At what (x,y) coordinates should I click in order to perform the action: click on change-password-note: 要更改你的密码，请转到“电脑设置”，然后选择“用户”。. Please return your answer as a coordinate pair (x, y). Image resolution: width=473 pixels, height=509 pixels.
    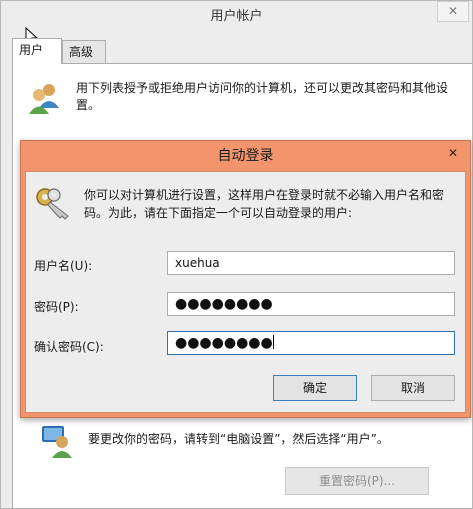
    Looking at the image, I should click on (238, 439).